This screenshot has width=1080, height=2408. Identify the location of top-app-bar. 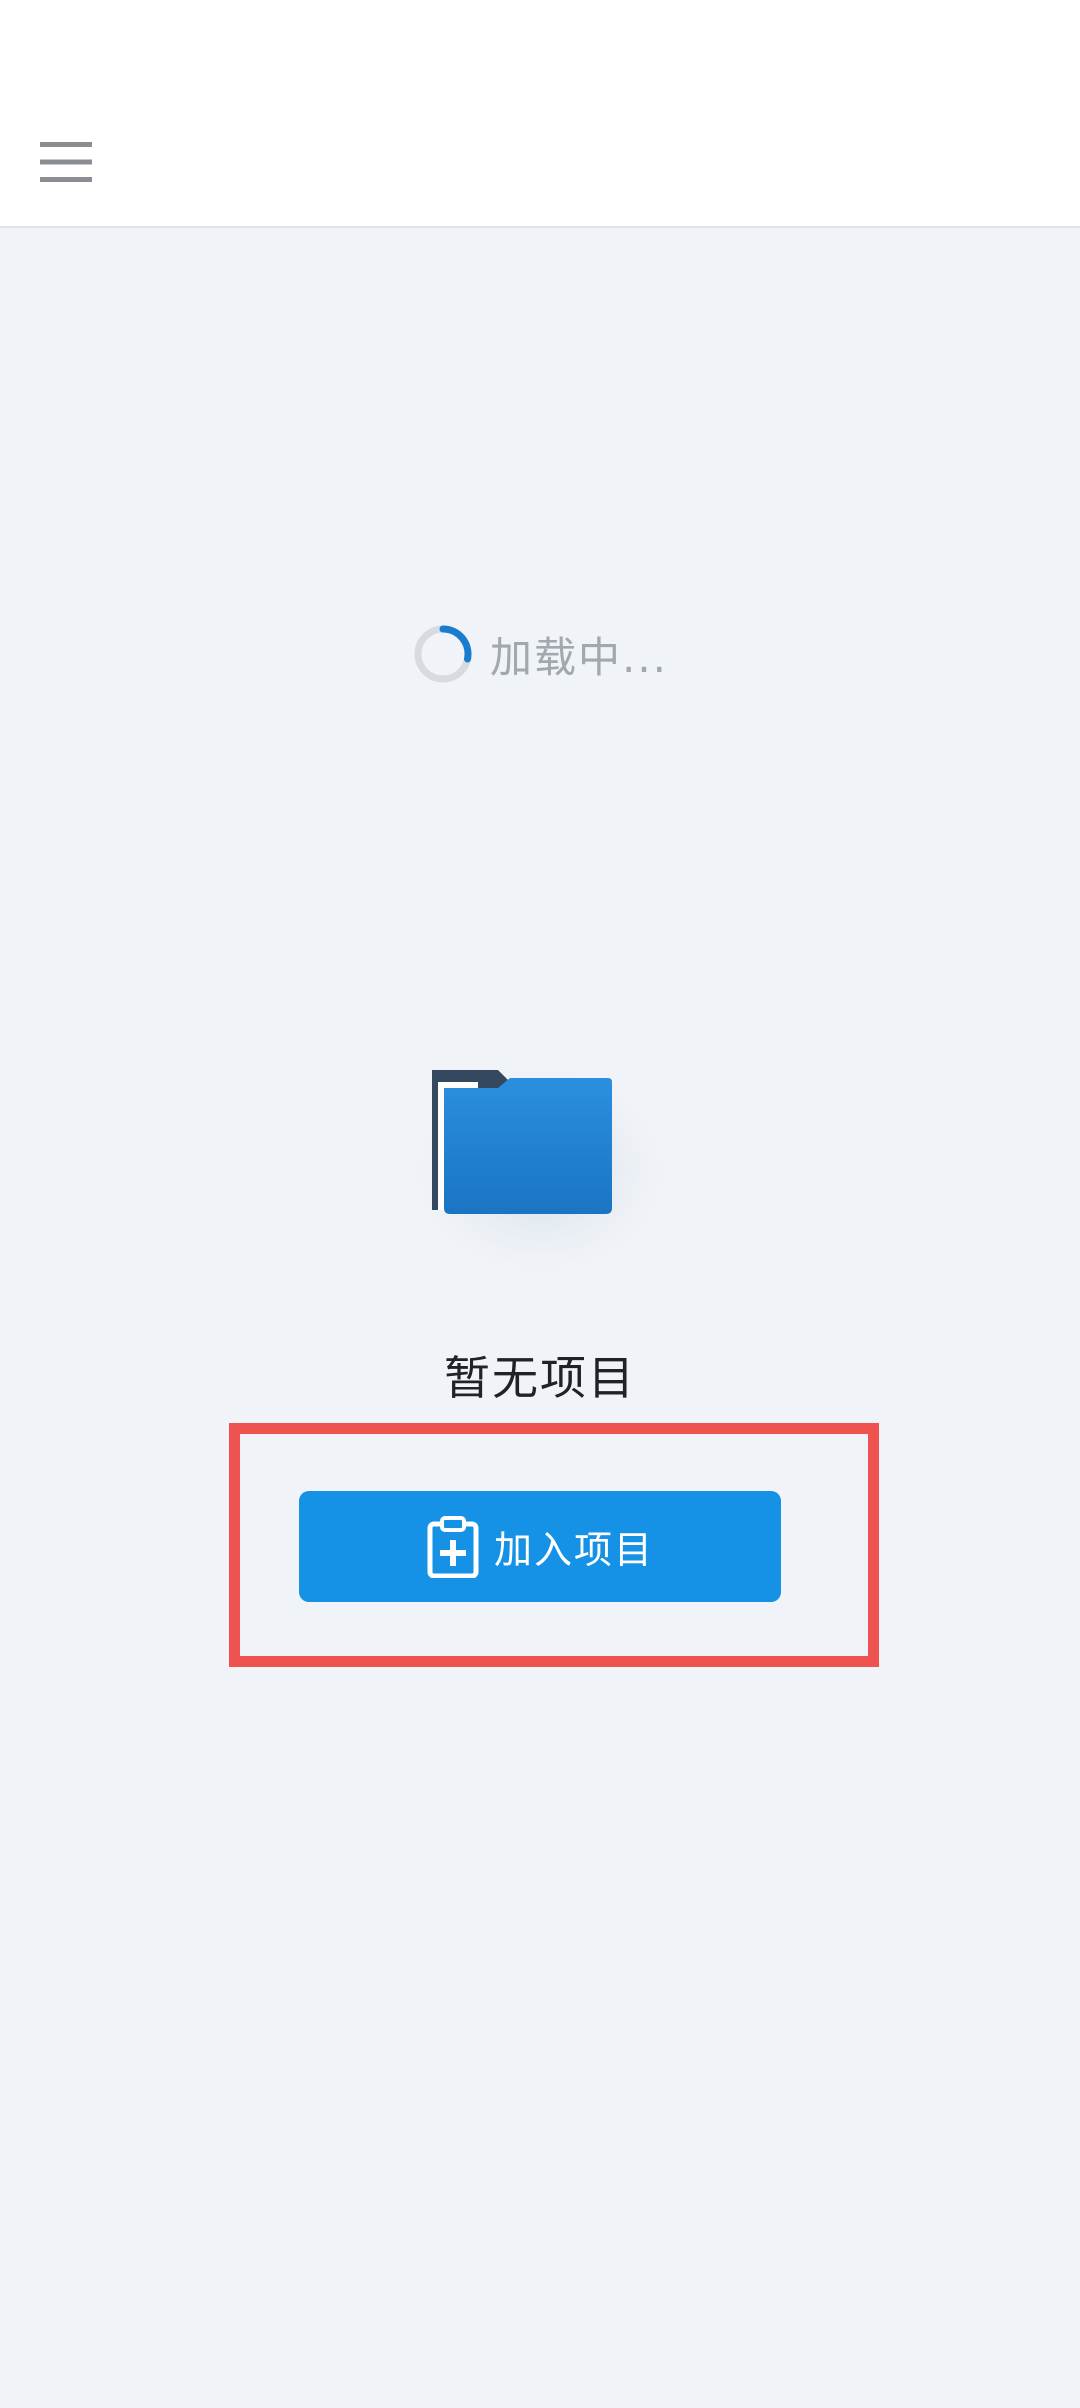
(540, 114).